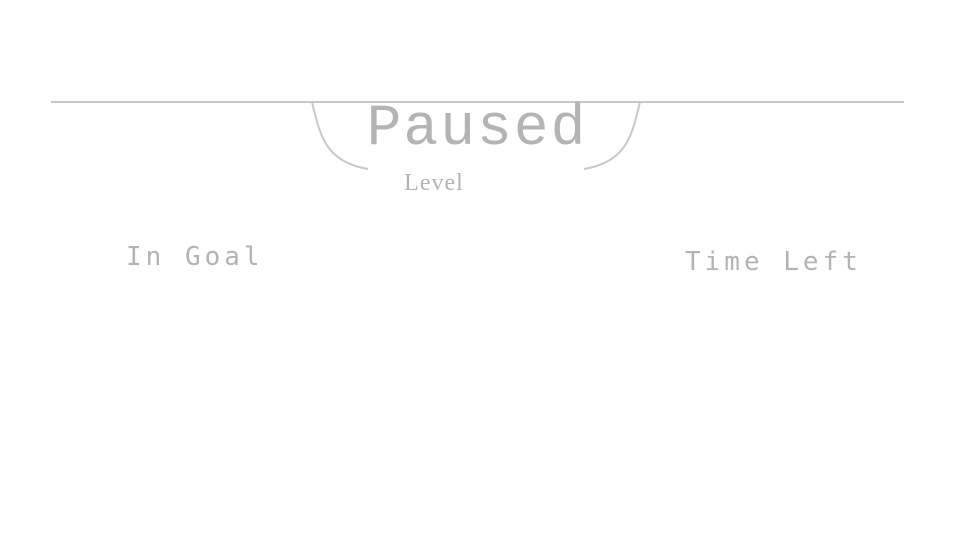 This screenshot has width=960, height=540. I want to click on paused-title: Paused, so click(477, 129).